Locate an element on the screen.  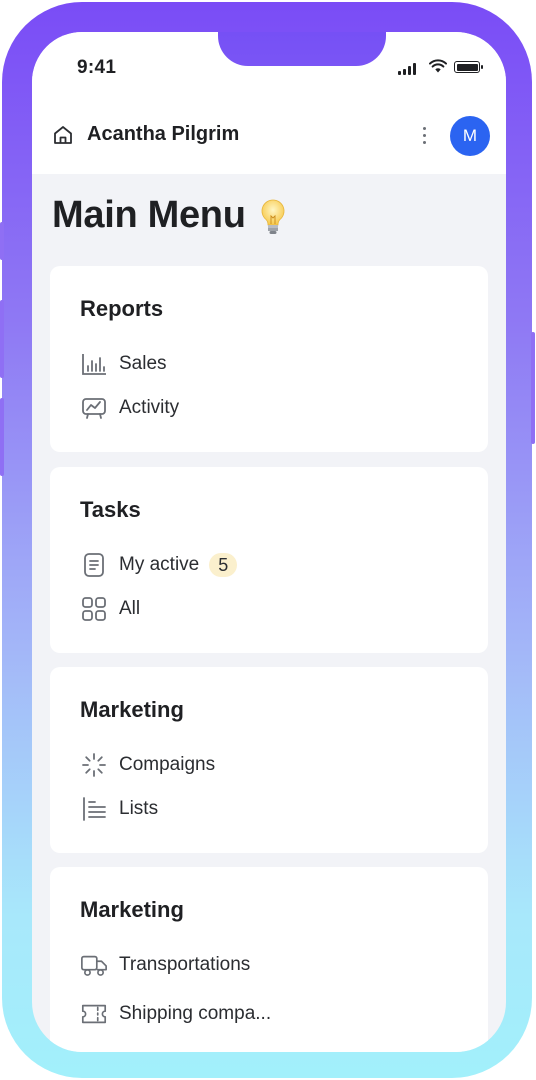
section-title: Tasks is located at coordinates (110, 509).